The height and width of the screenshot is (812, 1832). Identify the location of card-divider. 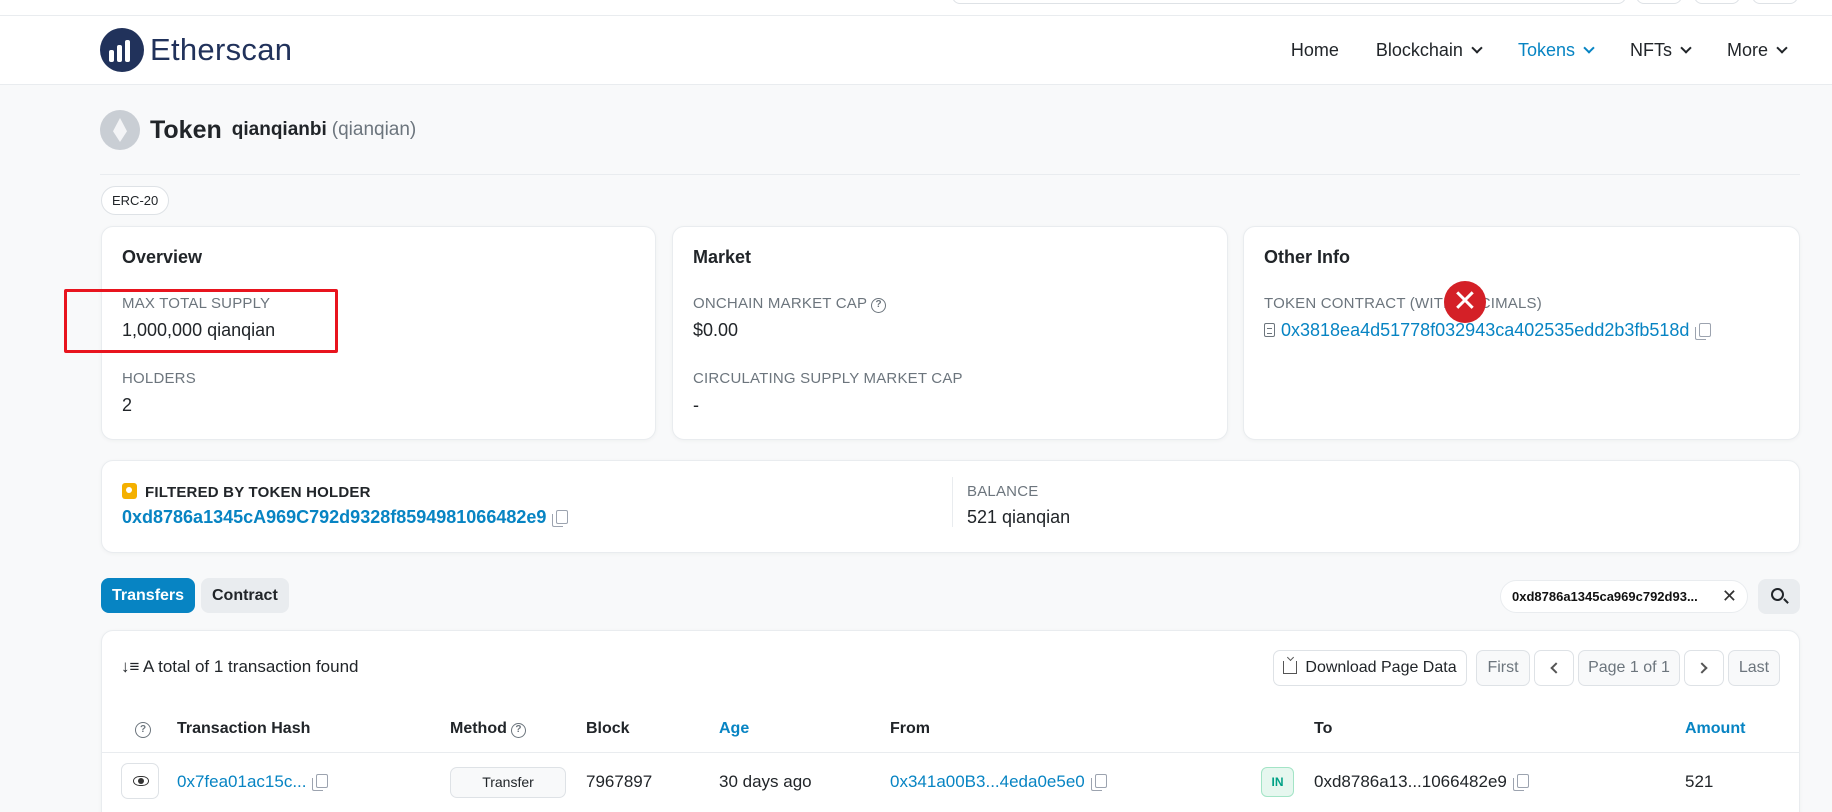
(952, 502).